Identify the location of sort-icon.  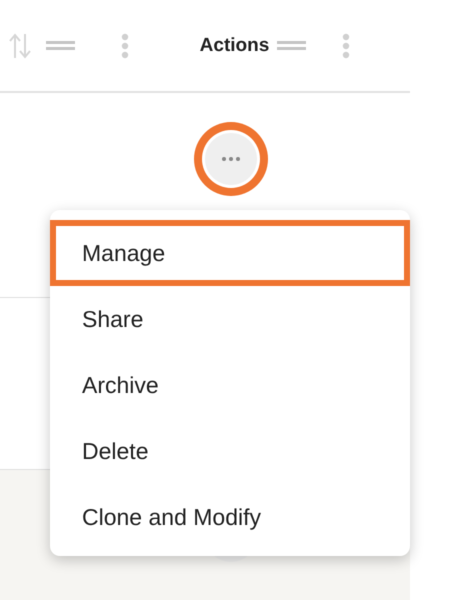
(20, 45).